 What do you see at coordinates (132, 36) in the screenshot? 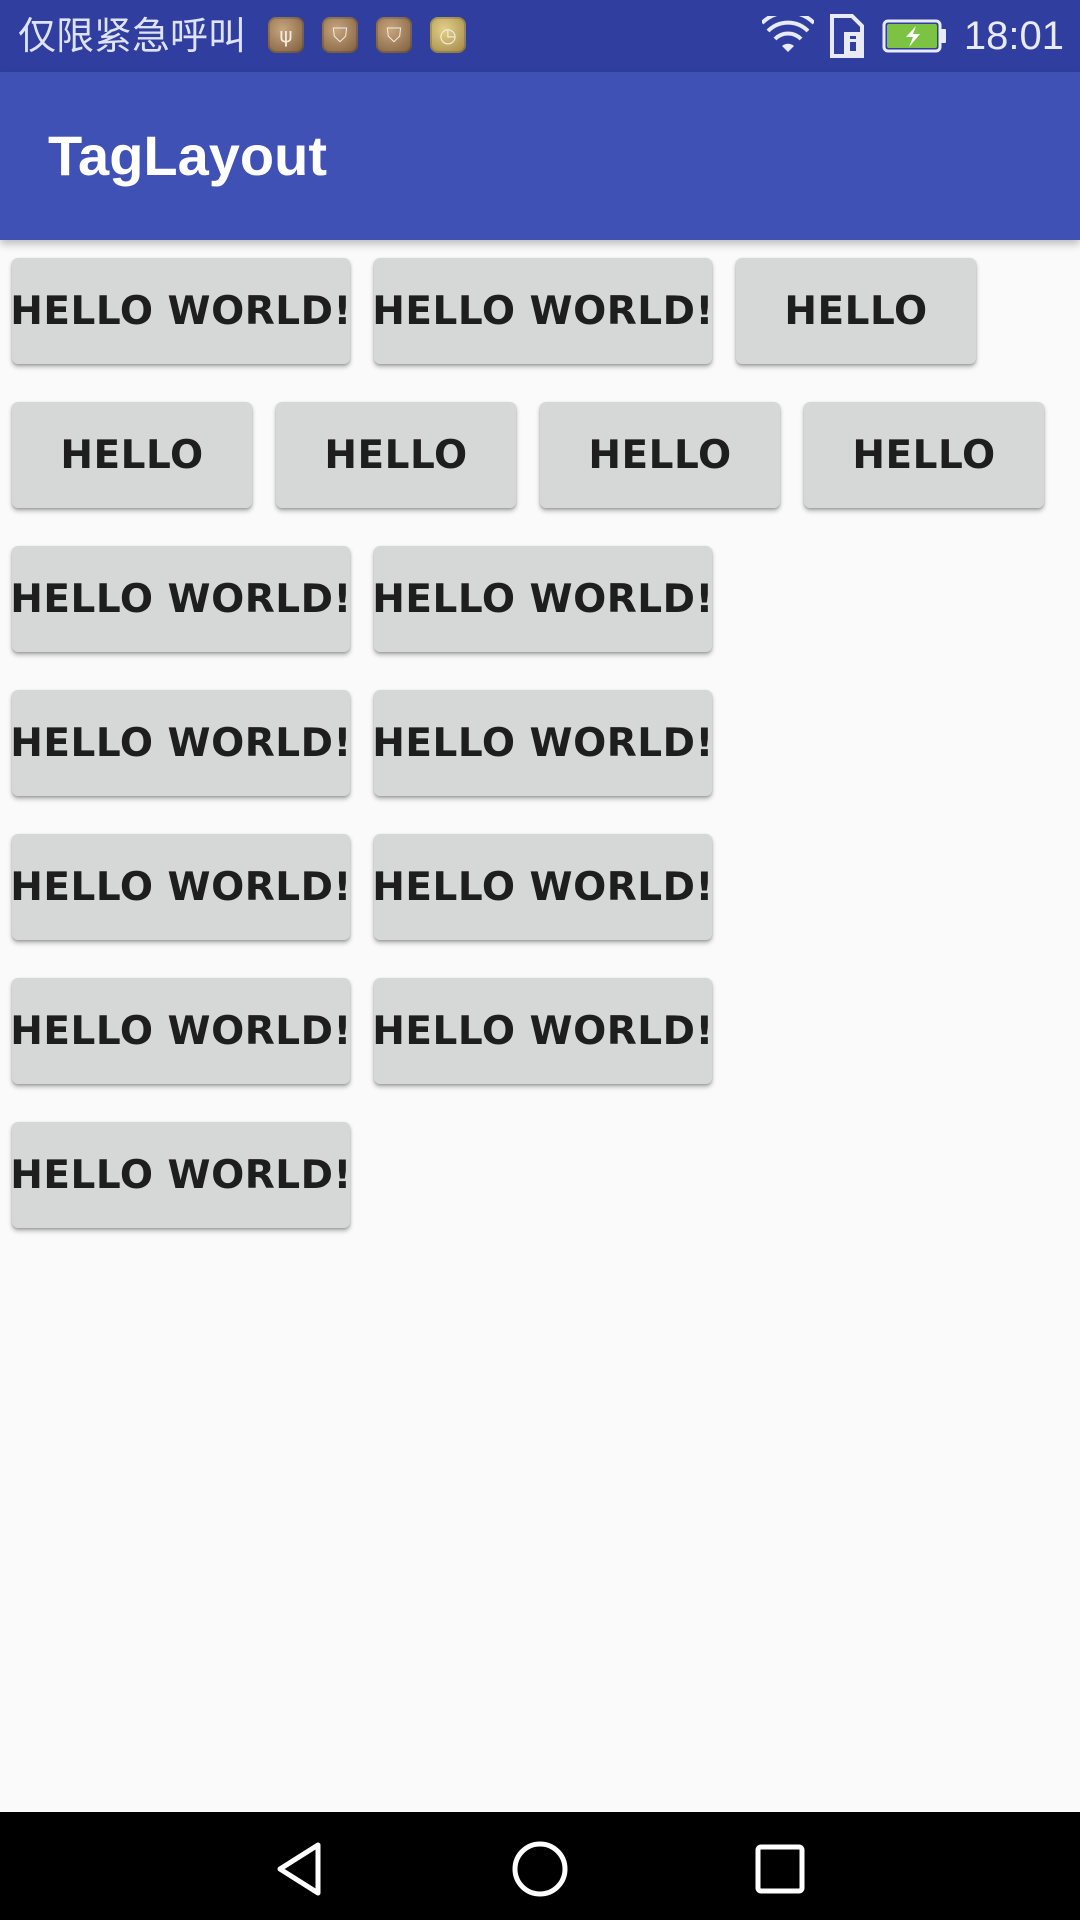
I see `carrier-label: 仅限紧急呼叫` at bounding box center [132, 36].